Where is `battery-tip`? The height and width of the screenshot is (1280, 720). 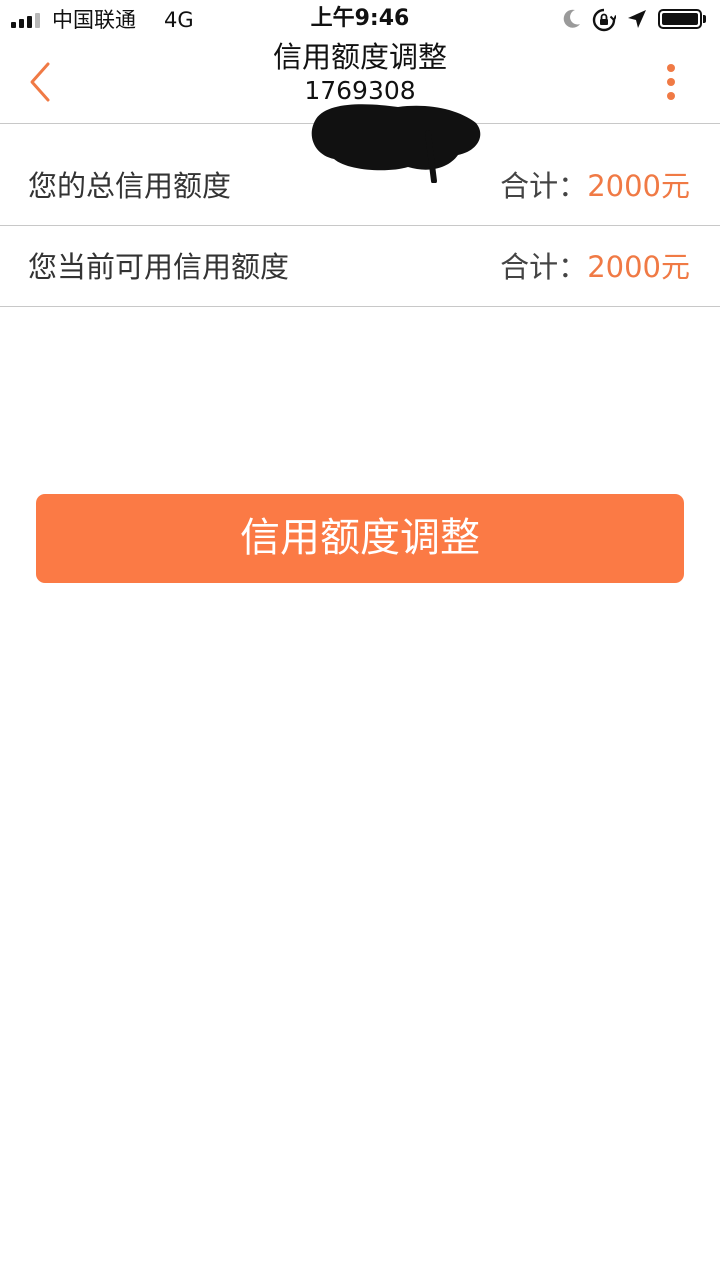
battery-tip is located at coordinates (704, 19).